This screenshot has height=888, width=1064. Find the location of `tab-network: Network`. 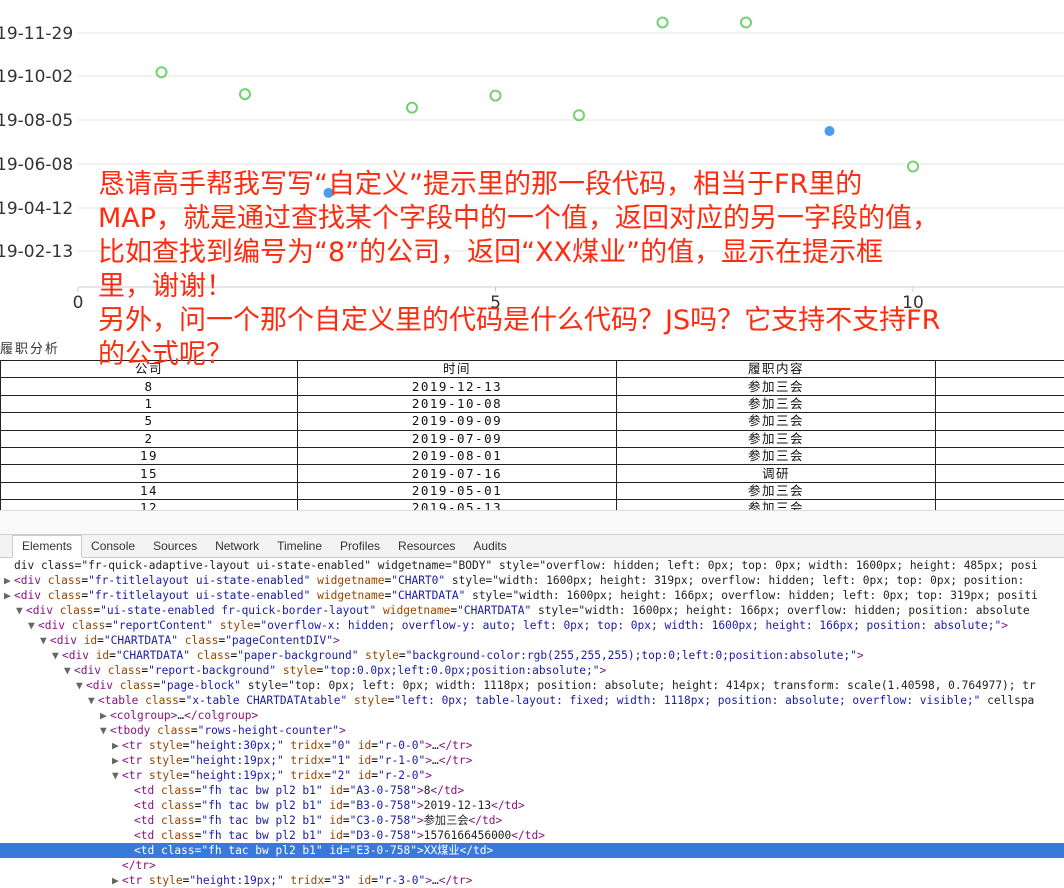

tab-network: Network is located at coordinates (237, 546).